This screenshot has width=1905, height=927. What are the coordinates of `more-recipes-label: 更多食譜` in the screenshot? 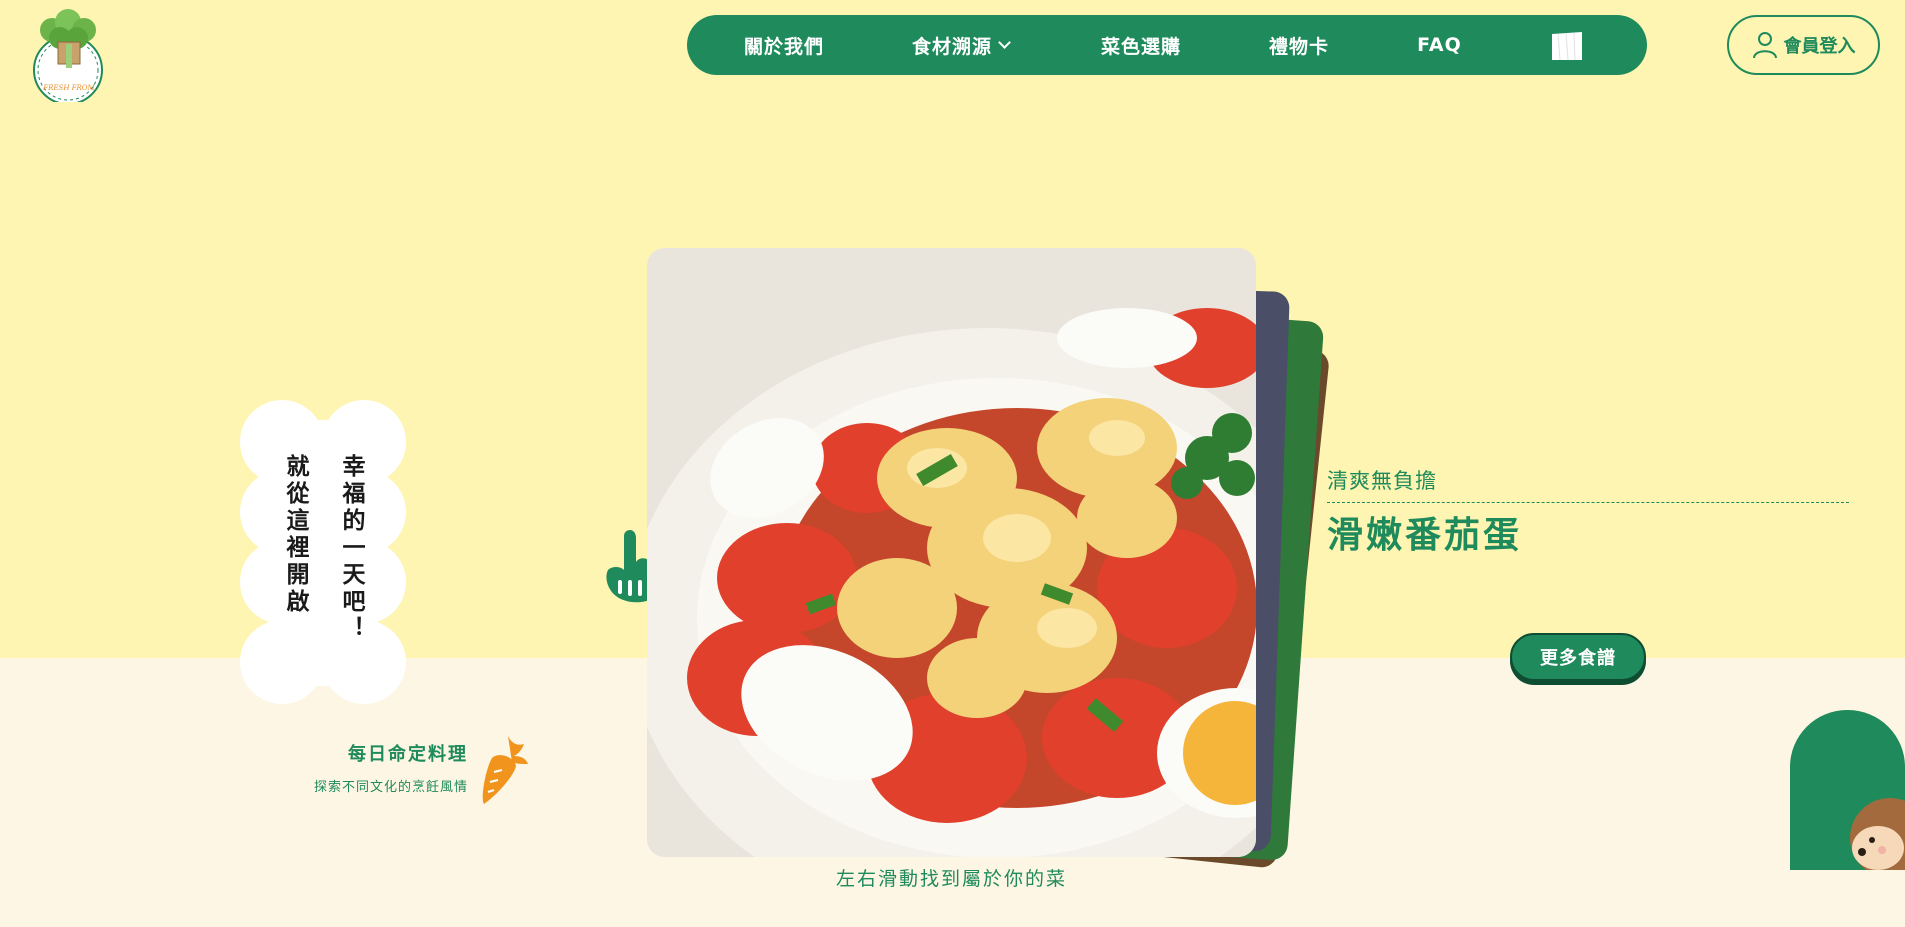 It's located at (1578, 658).